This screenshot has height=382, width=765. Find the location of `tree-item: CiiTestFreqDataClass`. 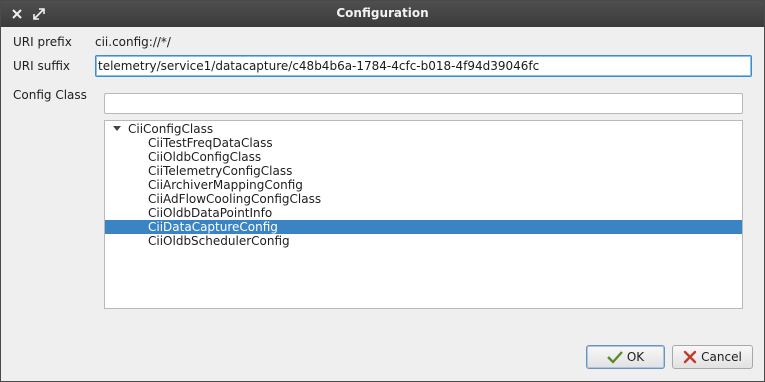

tree-item: CiiTestFreqDataClass is located at coordinates (423, 143).